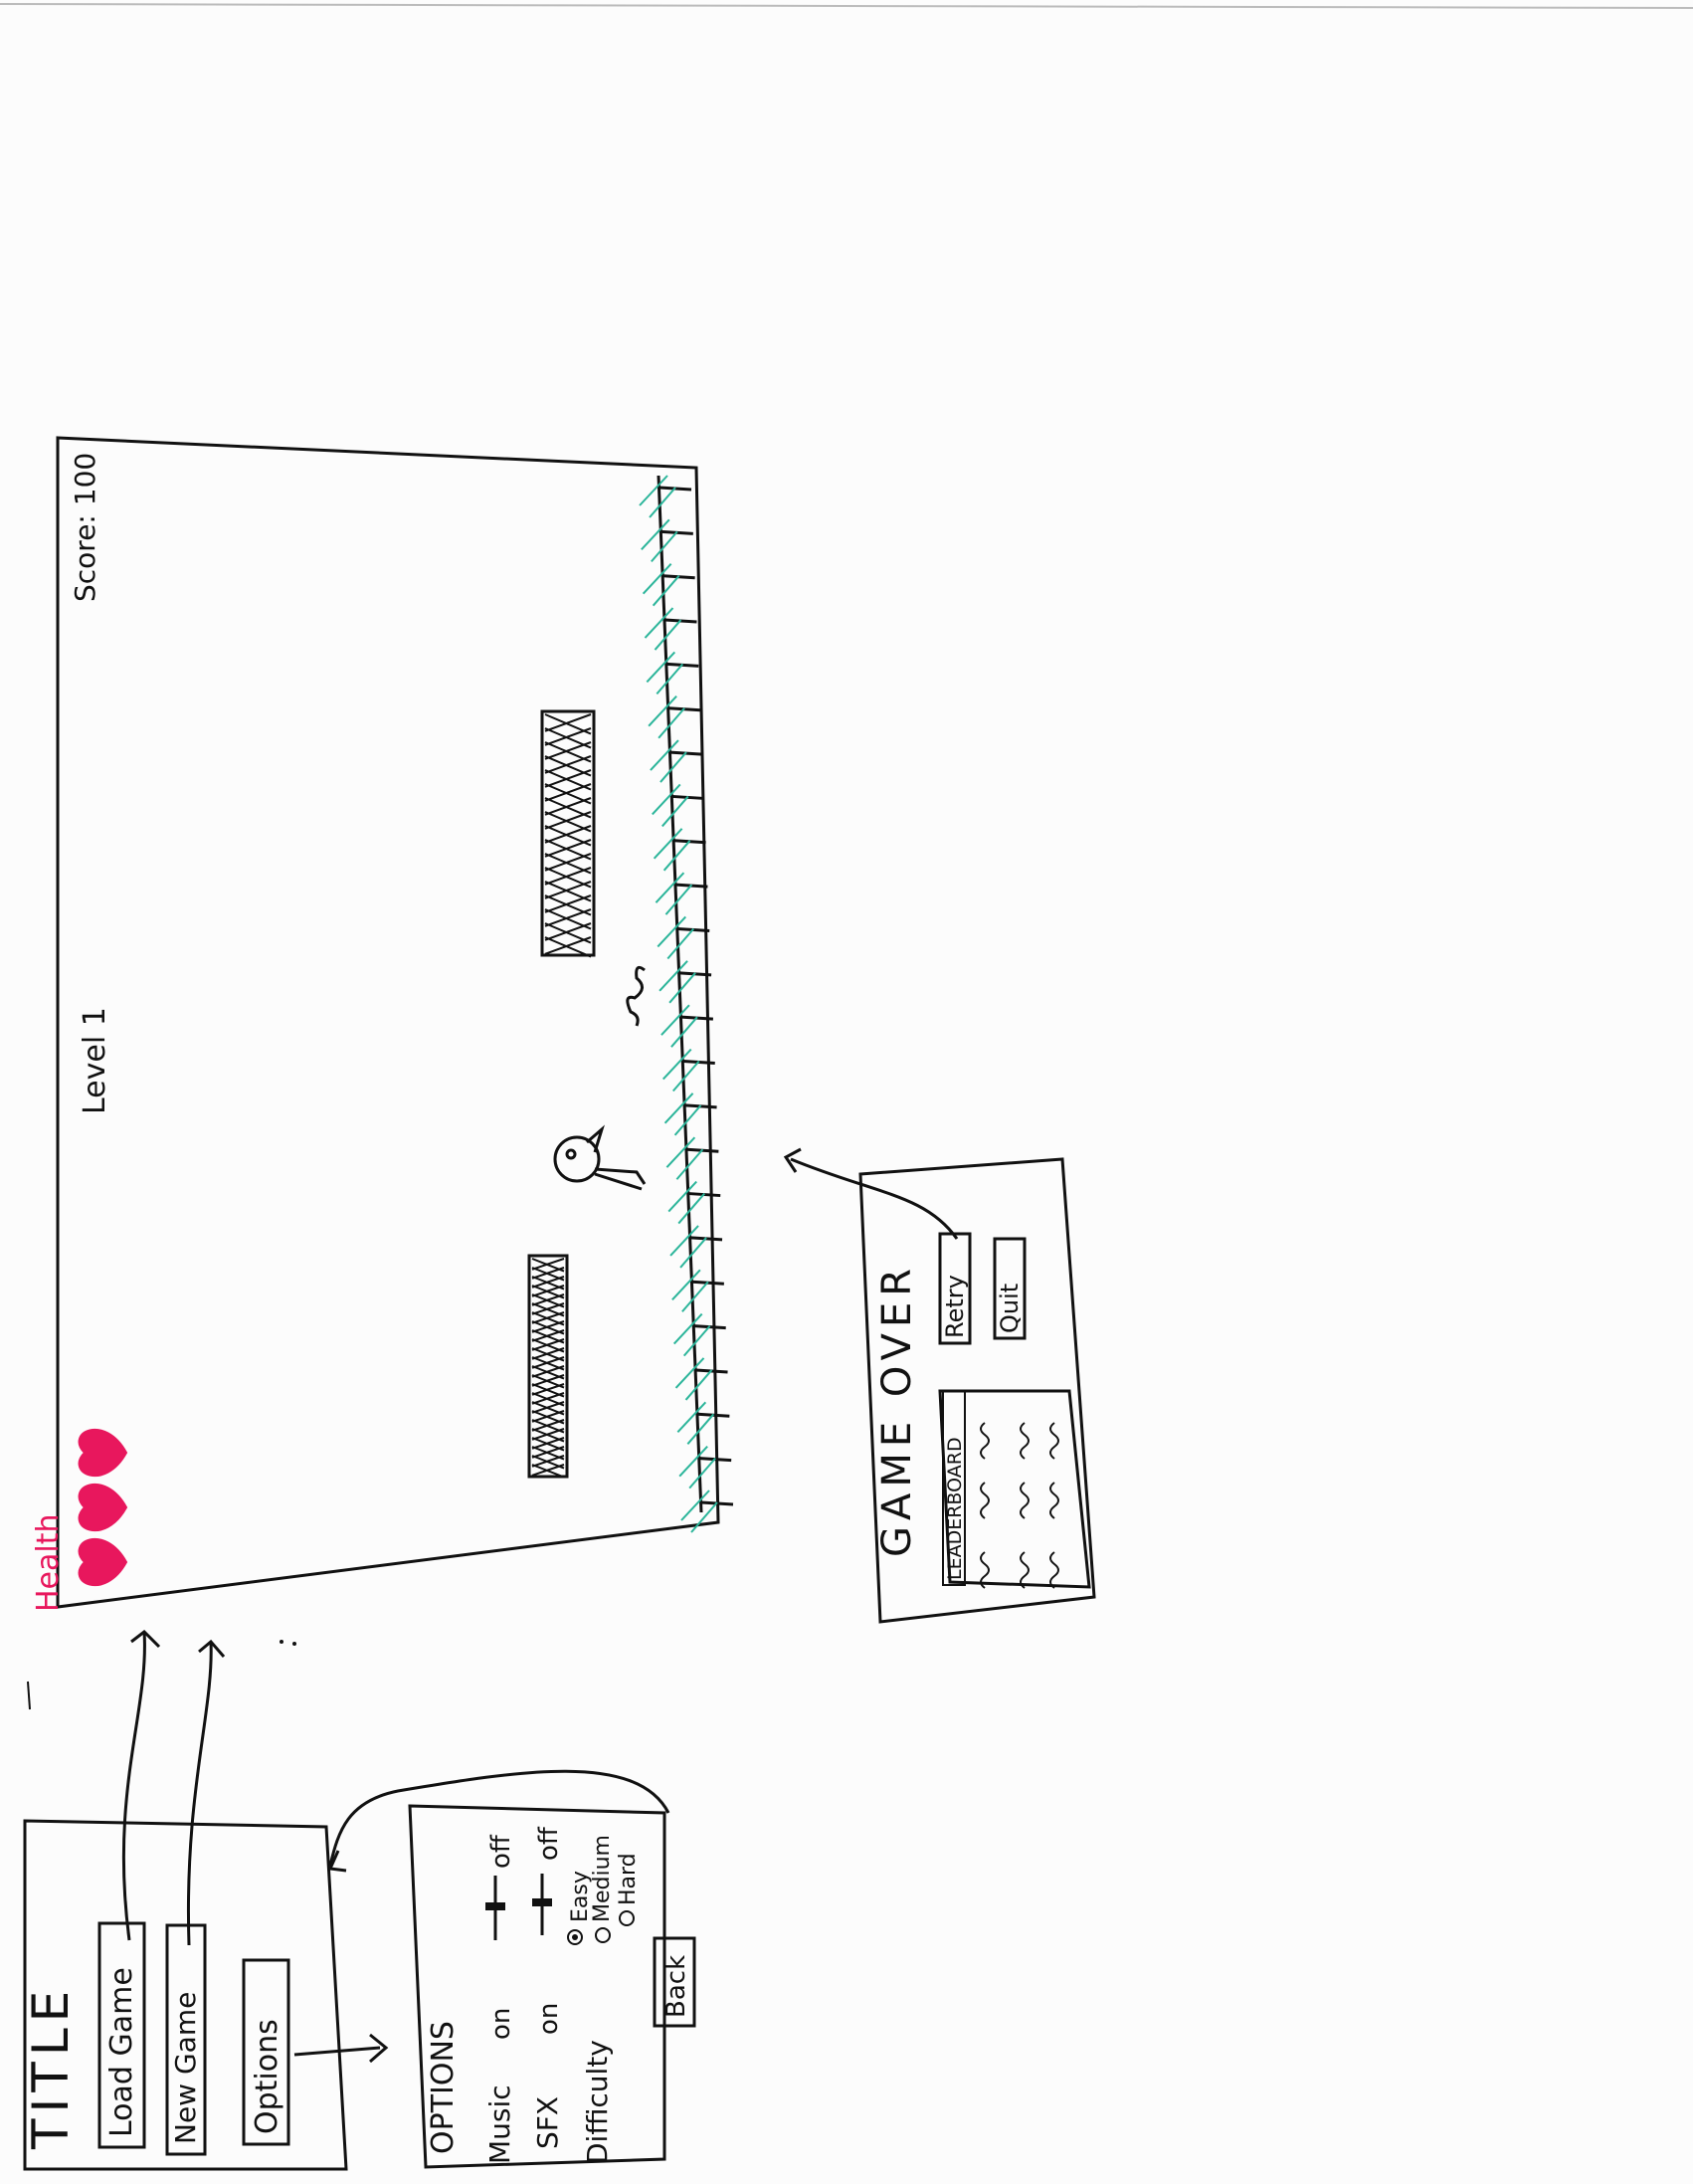 The width and height of the screenshot is (1693, 2184). I want to click on retry-button: Retry, so click(955, 1288).